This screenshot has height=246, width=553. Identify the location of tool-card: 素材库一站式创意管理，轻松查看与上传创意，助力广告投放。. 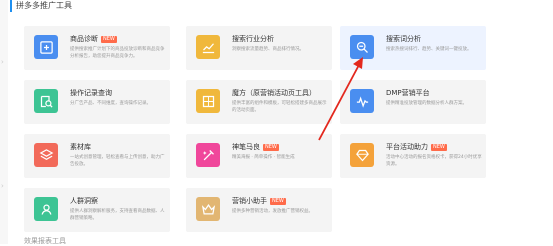
(97, 156).